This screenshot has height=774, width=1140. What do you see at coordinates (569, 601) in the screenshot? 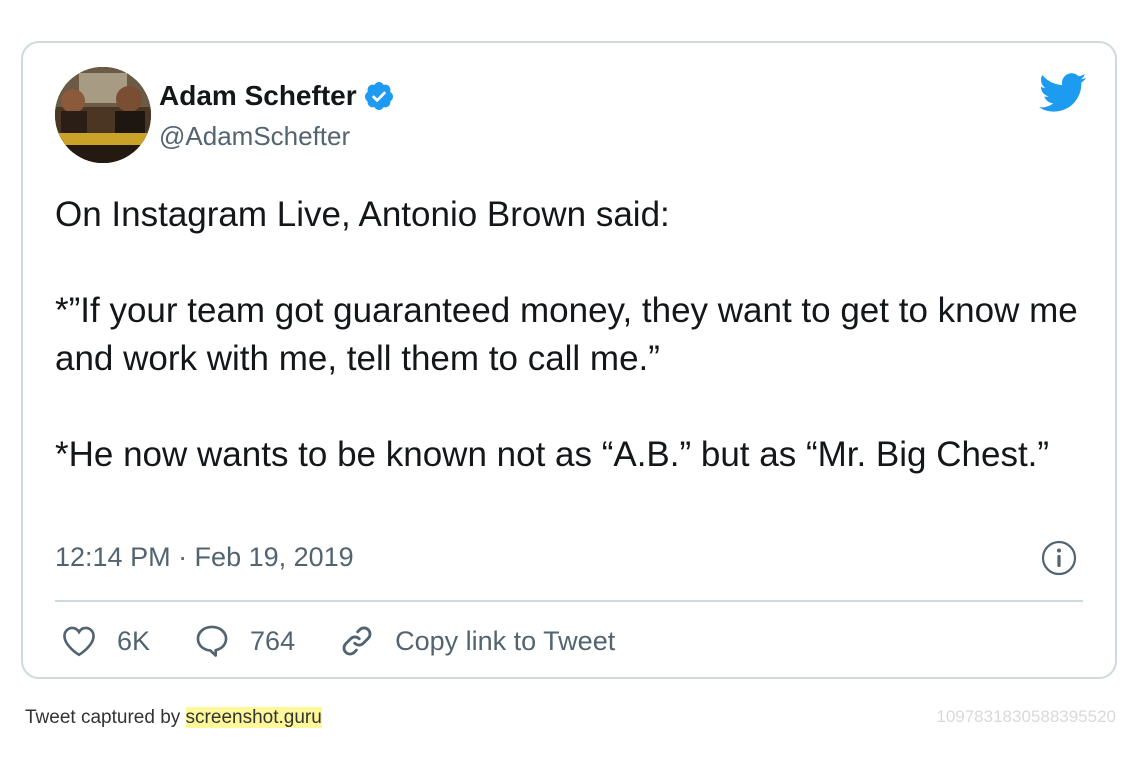
I see `divider` at bounding box center [569, 601].